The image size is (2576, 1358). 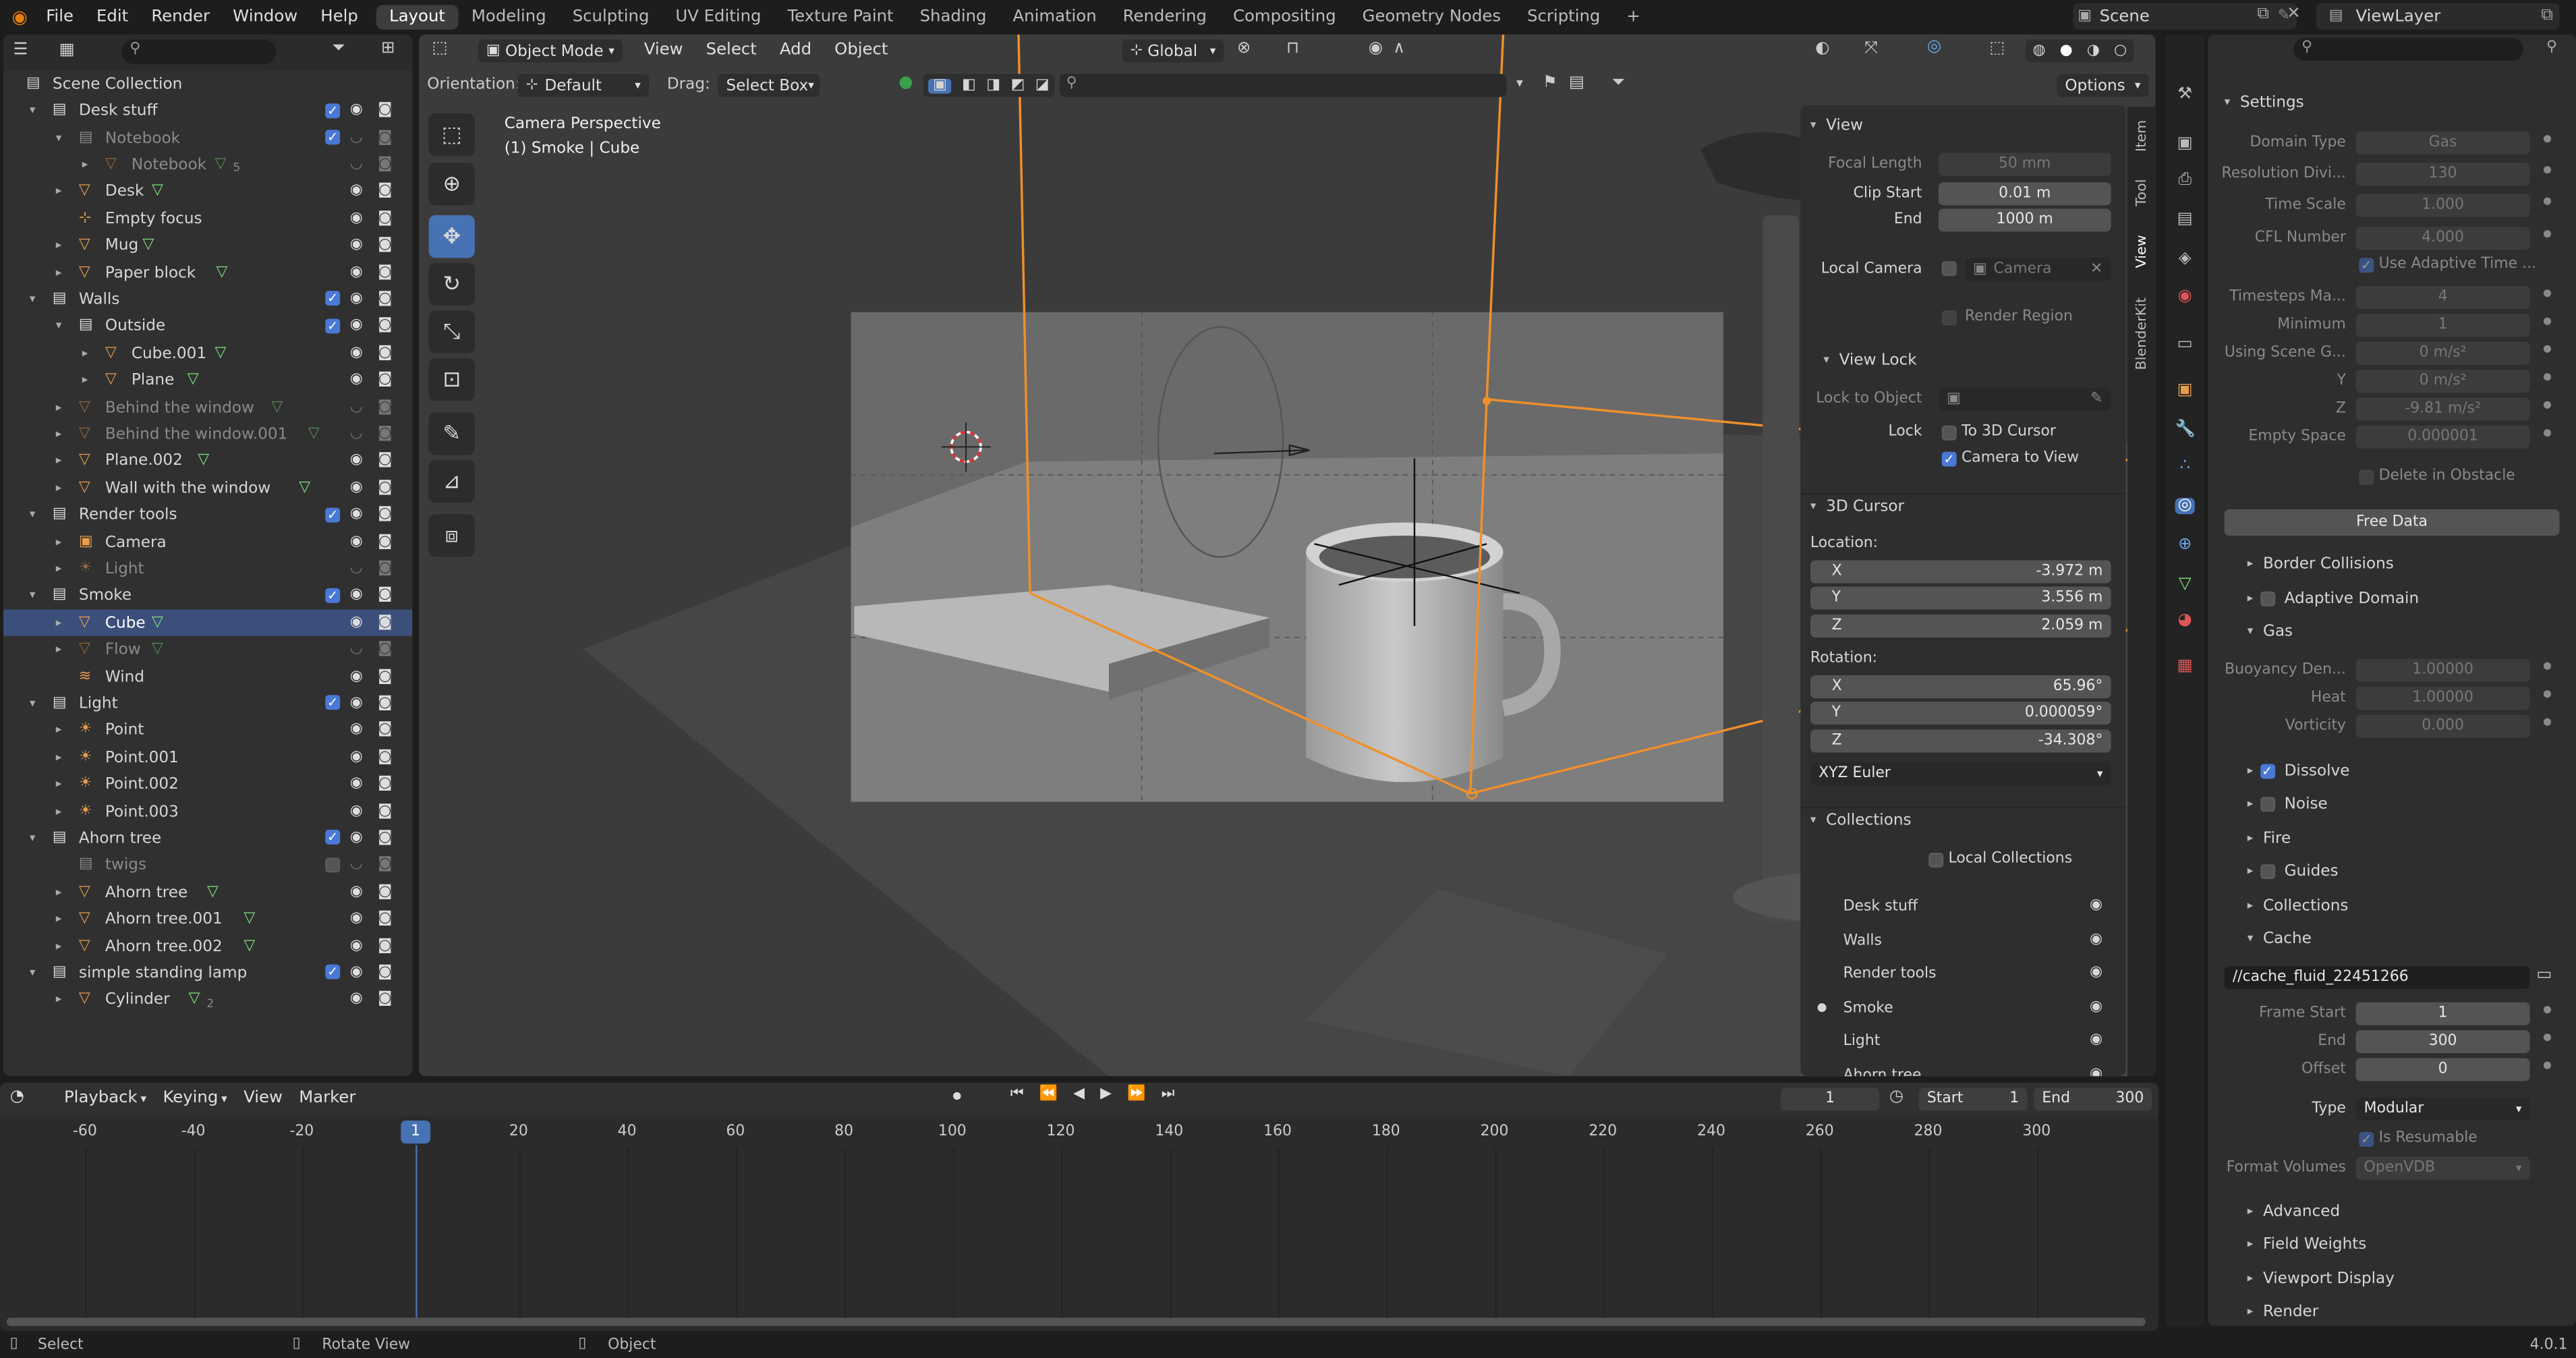 What do you see at coordinates (263, 1099) in the screenshot?
I see `timeline-menu-view: View` at bounding box center [263, 1099].